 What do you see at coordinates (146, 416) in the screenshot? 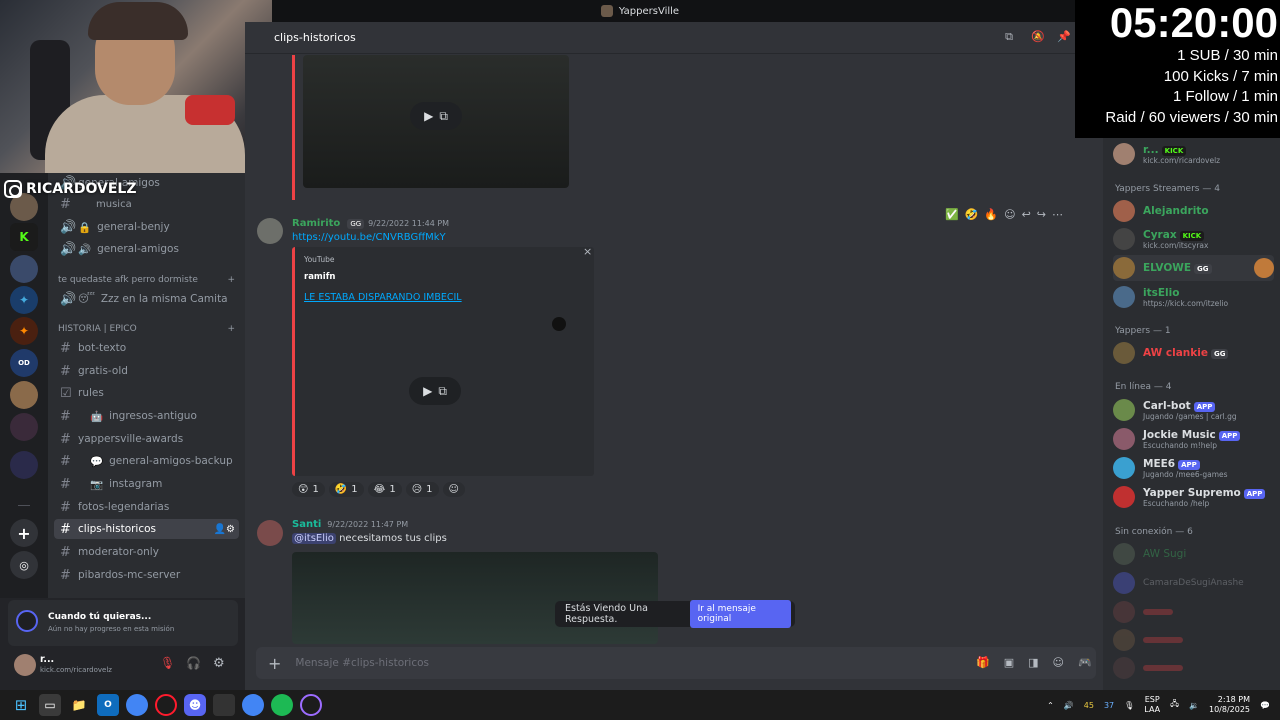
I see `channel-ingresos-antiguo: # 🤖 ingresos-antiguo` at bounding box center [146, 416].